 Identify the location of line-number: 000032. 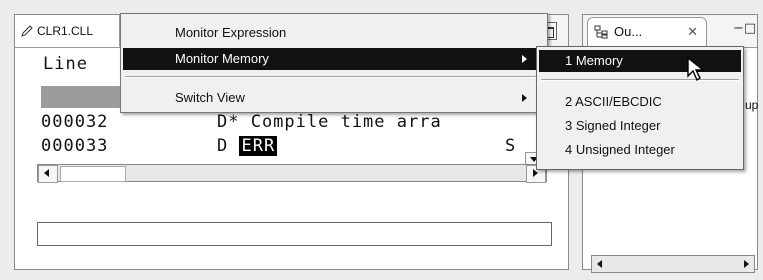
(75, 122).